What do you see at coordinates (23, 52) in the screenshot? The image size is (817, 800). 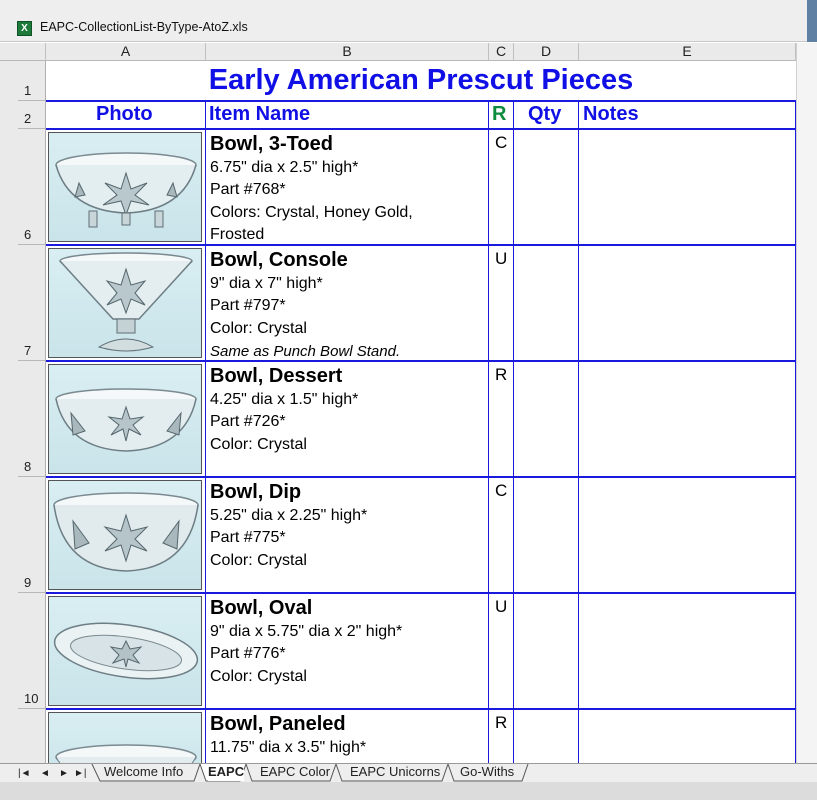 I see `select-all-corner` at bounding box center [23, 52].